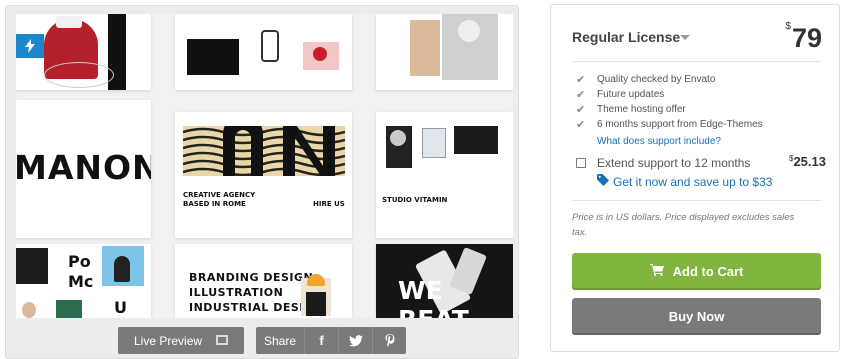 This screenshot has width=842, height=359. I want to click on feature-item: ✔ Future updates, so click(620, 95).